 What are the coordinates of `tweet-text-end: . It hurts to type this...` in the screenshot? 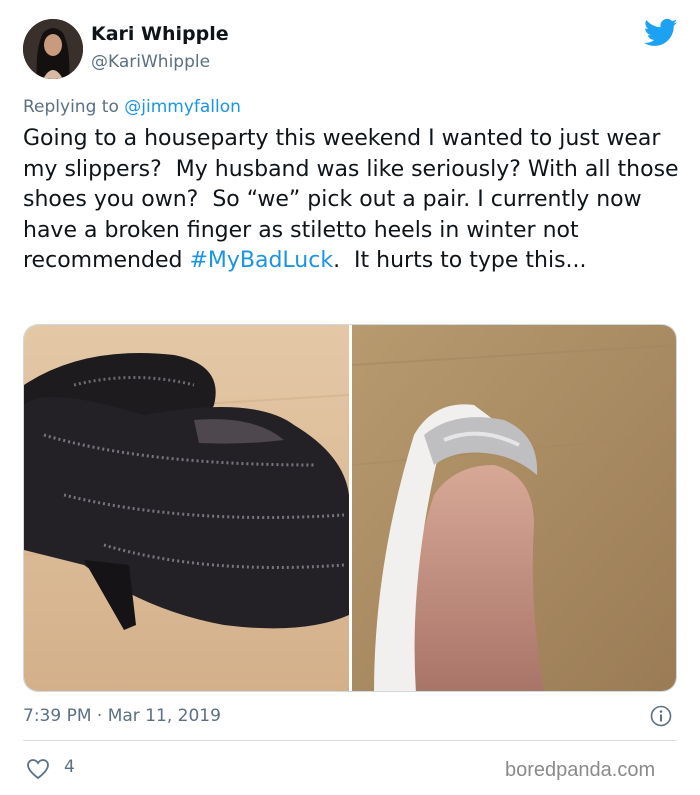 It's located at (460, 261).